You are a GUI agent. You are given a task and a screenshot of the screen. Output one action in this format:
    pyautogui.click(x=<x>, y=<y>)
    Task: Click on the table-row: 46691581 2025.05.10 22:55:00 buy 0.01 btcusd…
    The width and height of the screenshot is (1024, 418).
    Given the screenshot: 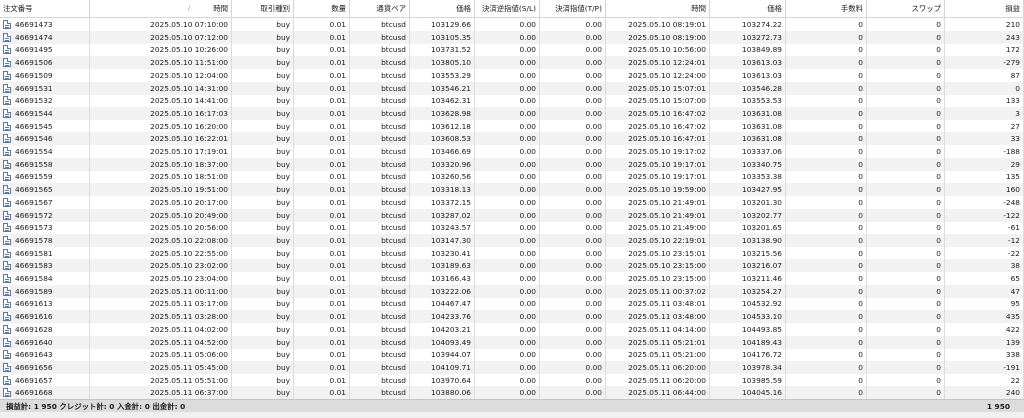 What is the action you would take?
    pyautogui.click(x=512, y=253)
    